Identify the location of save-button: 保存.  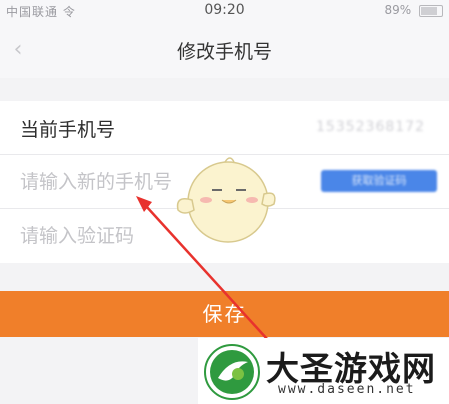
(224, 314).